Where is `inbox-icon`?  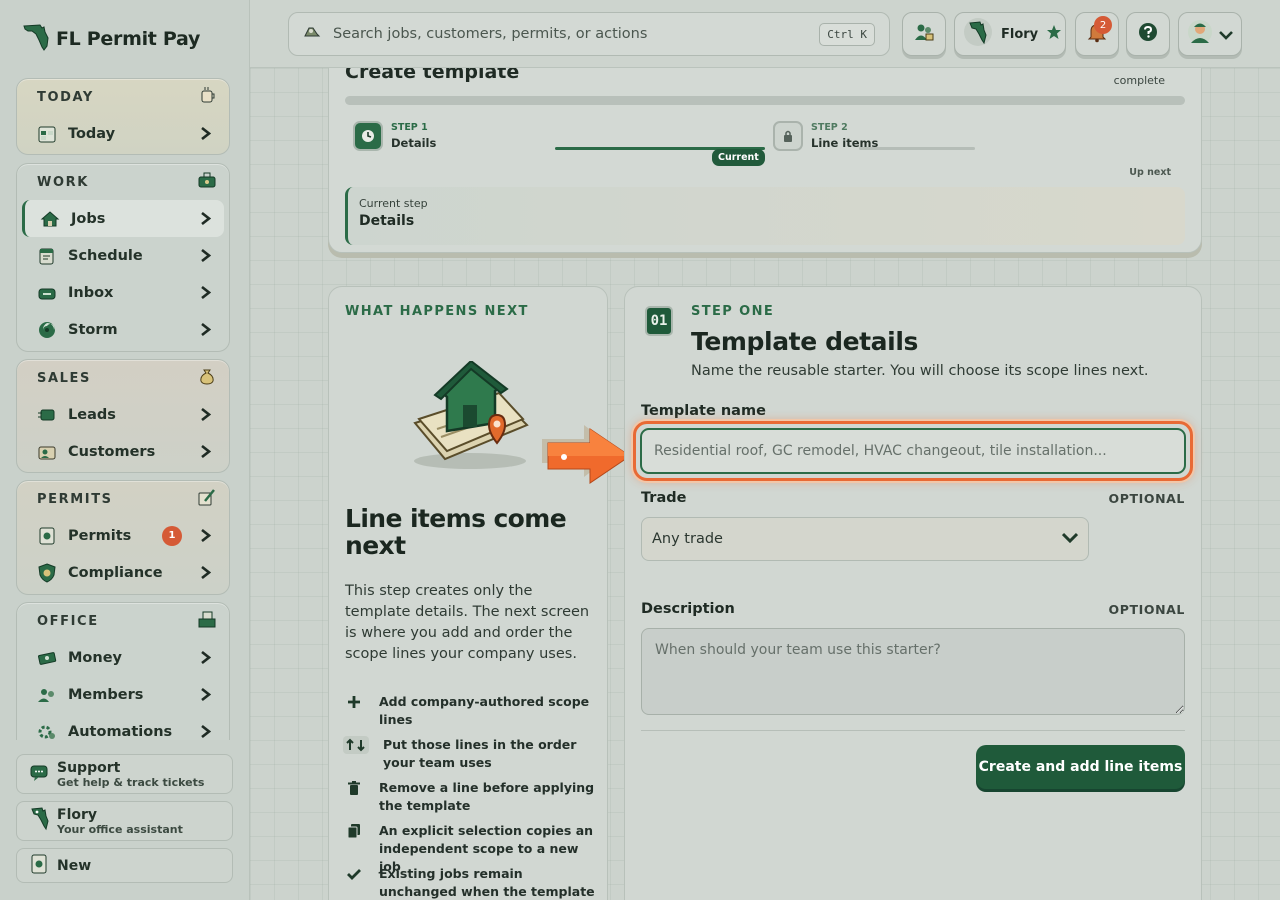 inbox-icon is located at coordinates (47, 293).